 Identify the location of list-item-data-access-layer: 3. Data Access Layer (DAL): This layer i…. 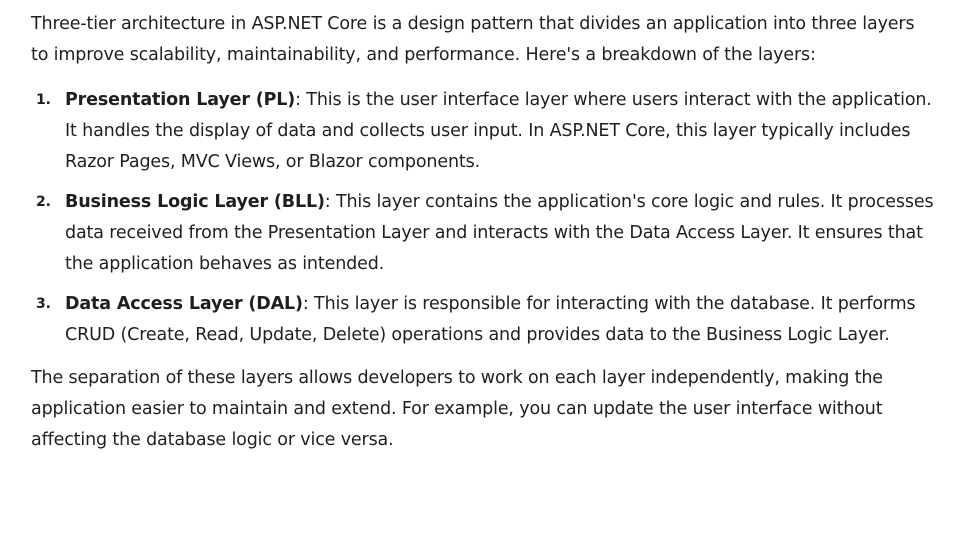
(482, 320).